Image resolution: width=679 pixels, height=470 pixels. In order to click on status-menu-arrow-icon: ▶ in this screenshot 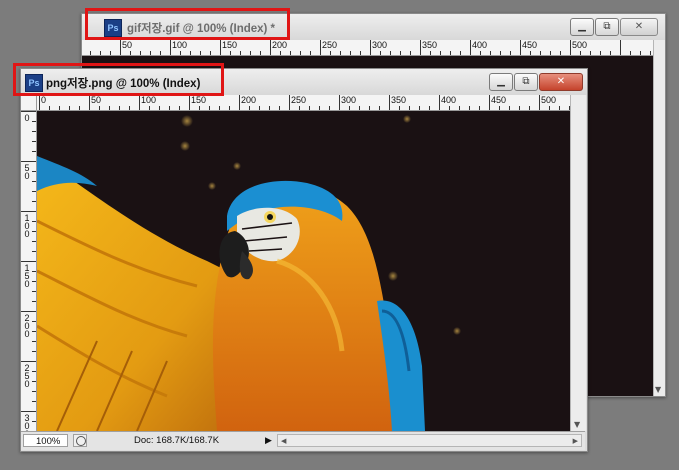, I will do `click(268, 440)`.